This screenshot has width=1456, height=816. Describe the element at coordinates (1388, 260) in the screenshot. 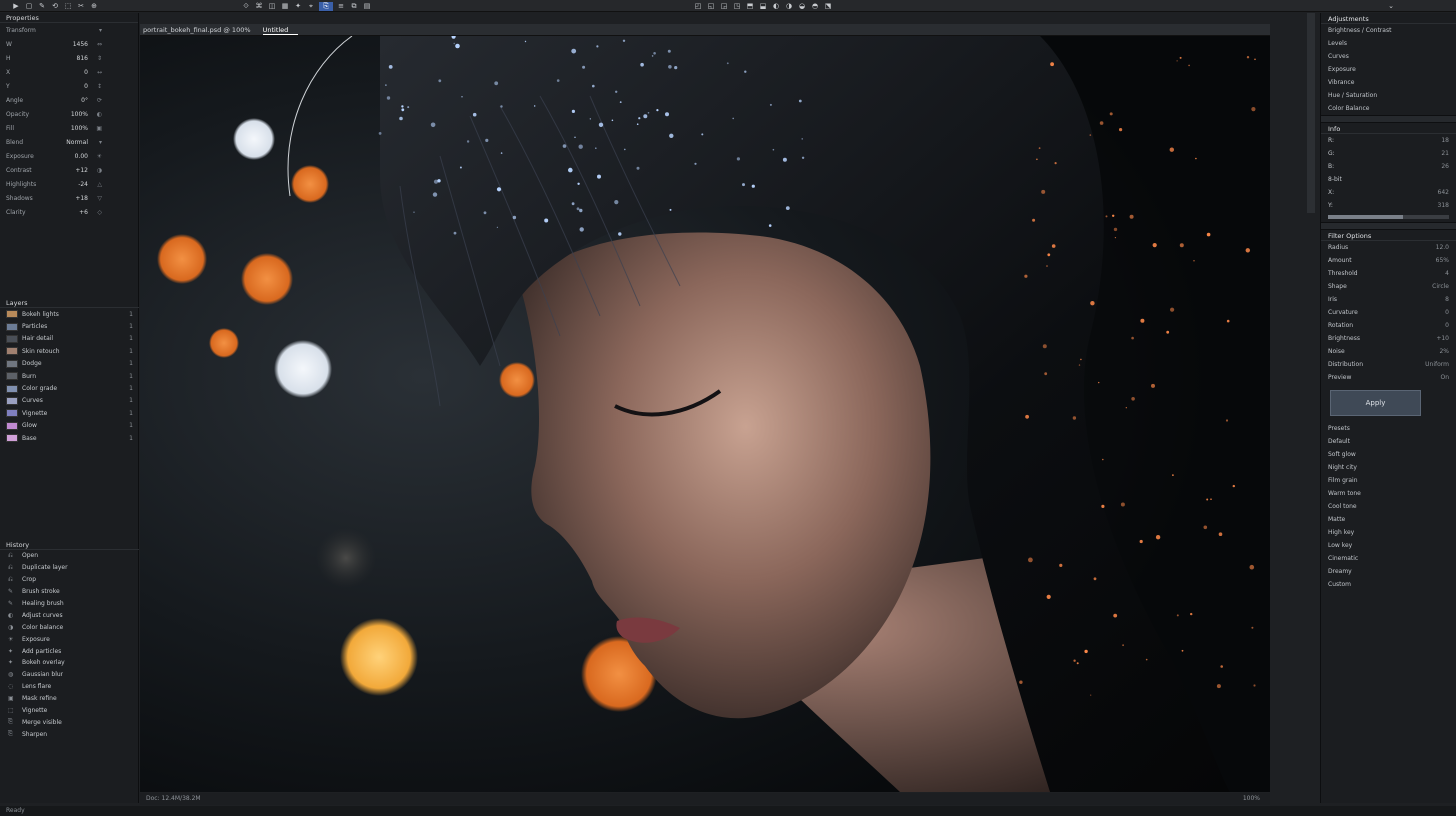

I see `filter-option-row: Amount 65%` at that location.